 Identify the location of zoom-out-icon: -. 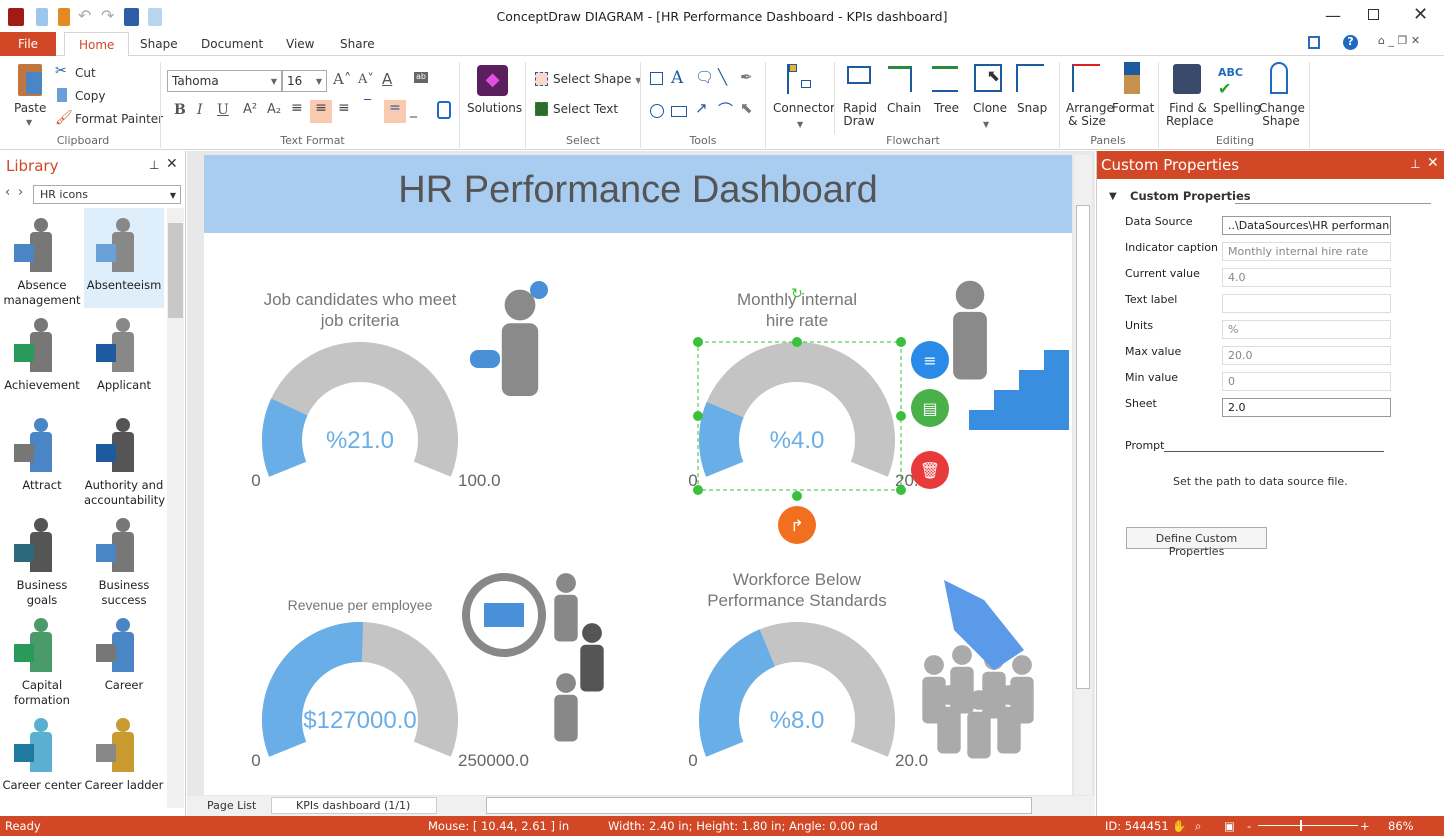
(1249, 826).